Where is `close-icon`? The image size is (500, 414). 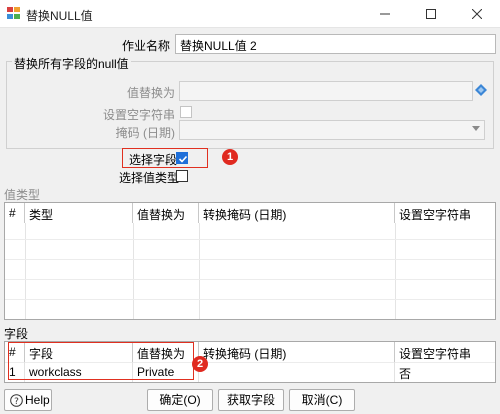 close-icon is located at coordinates (477, 14).